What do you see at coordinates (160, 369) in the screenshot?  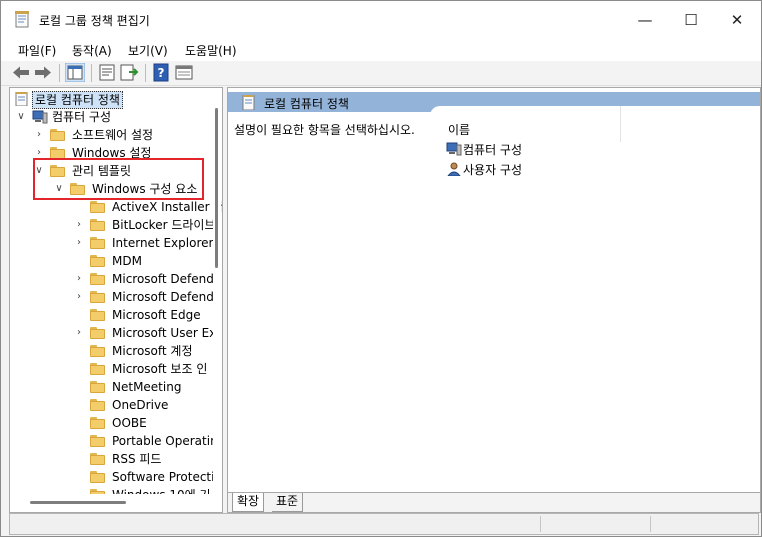 I see `tree-item-label: Microsoft 보조 인` at bounding box center [160, 369].